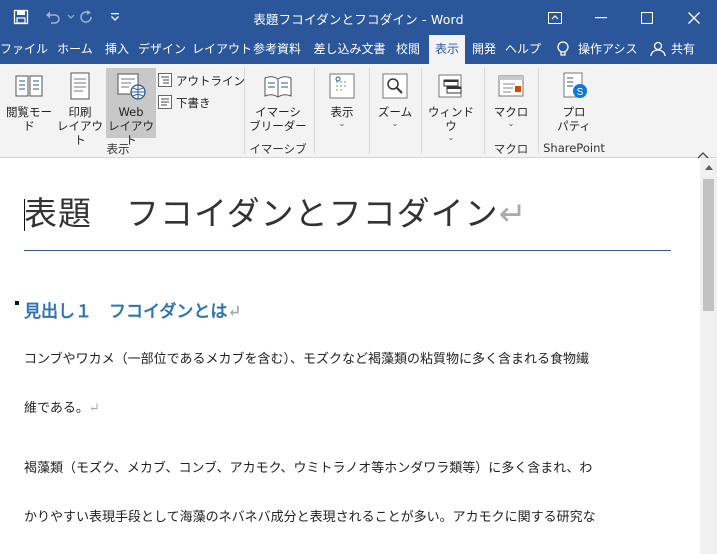  I want to click on window-label: ウィンドウ, so click(451, 119).